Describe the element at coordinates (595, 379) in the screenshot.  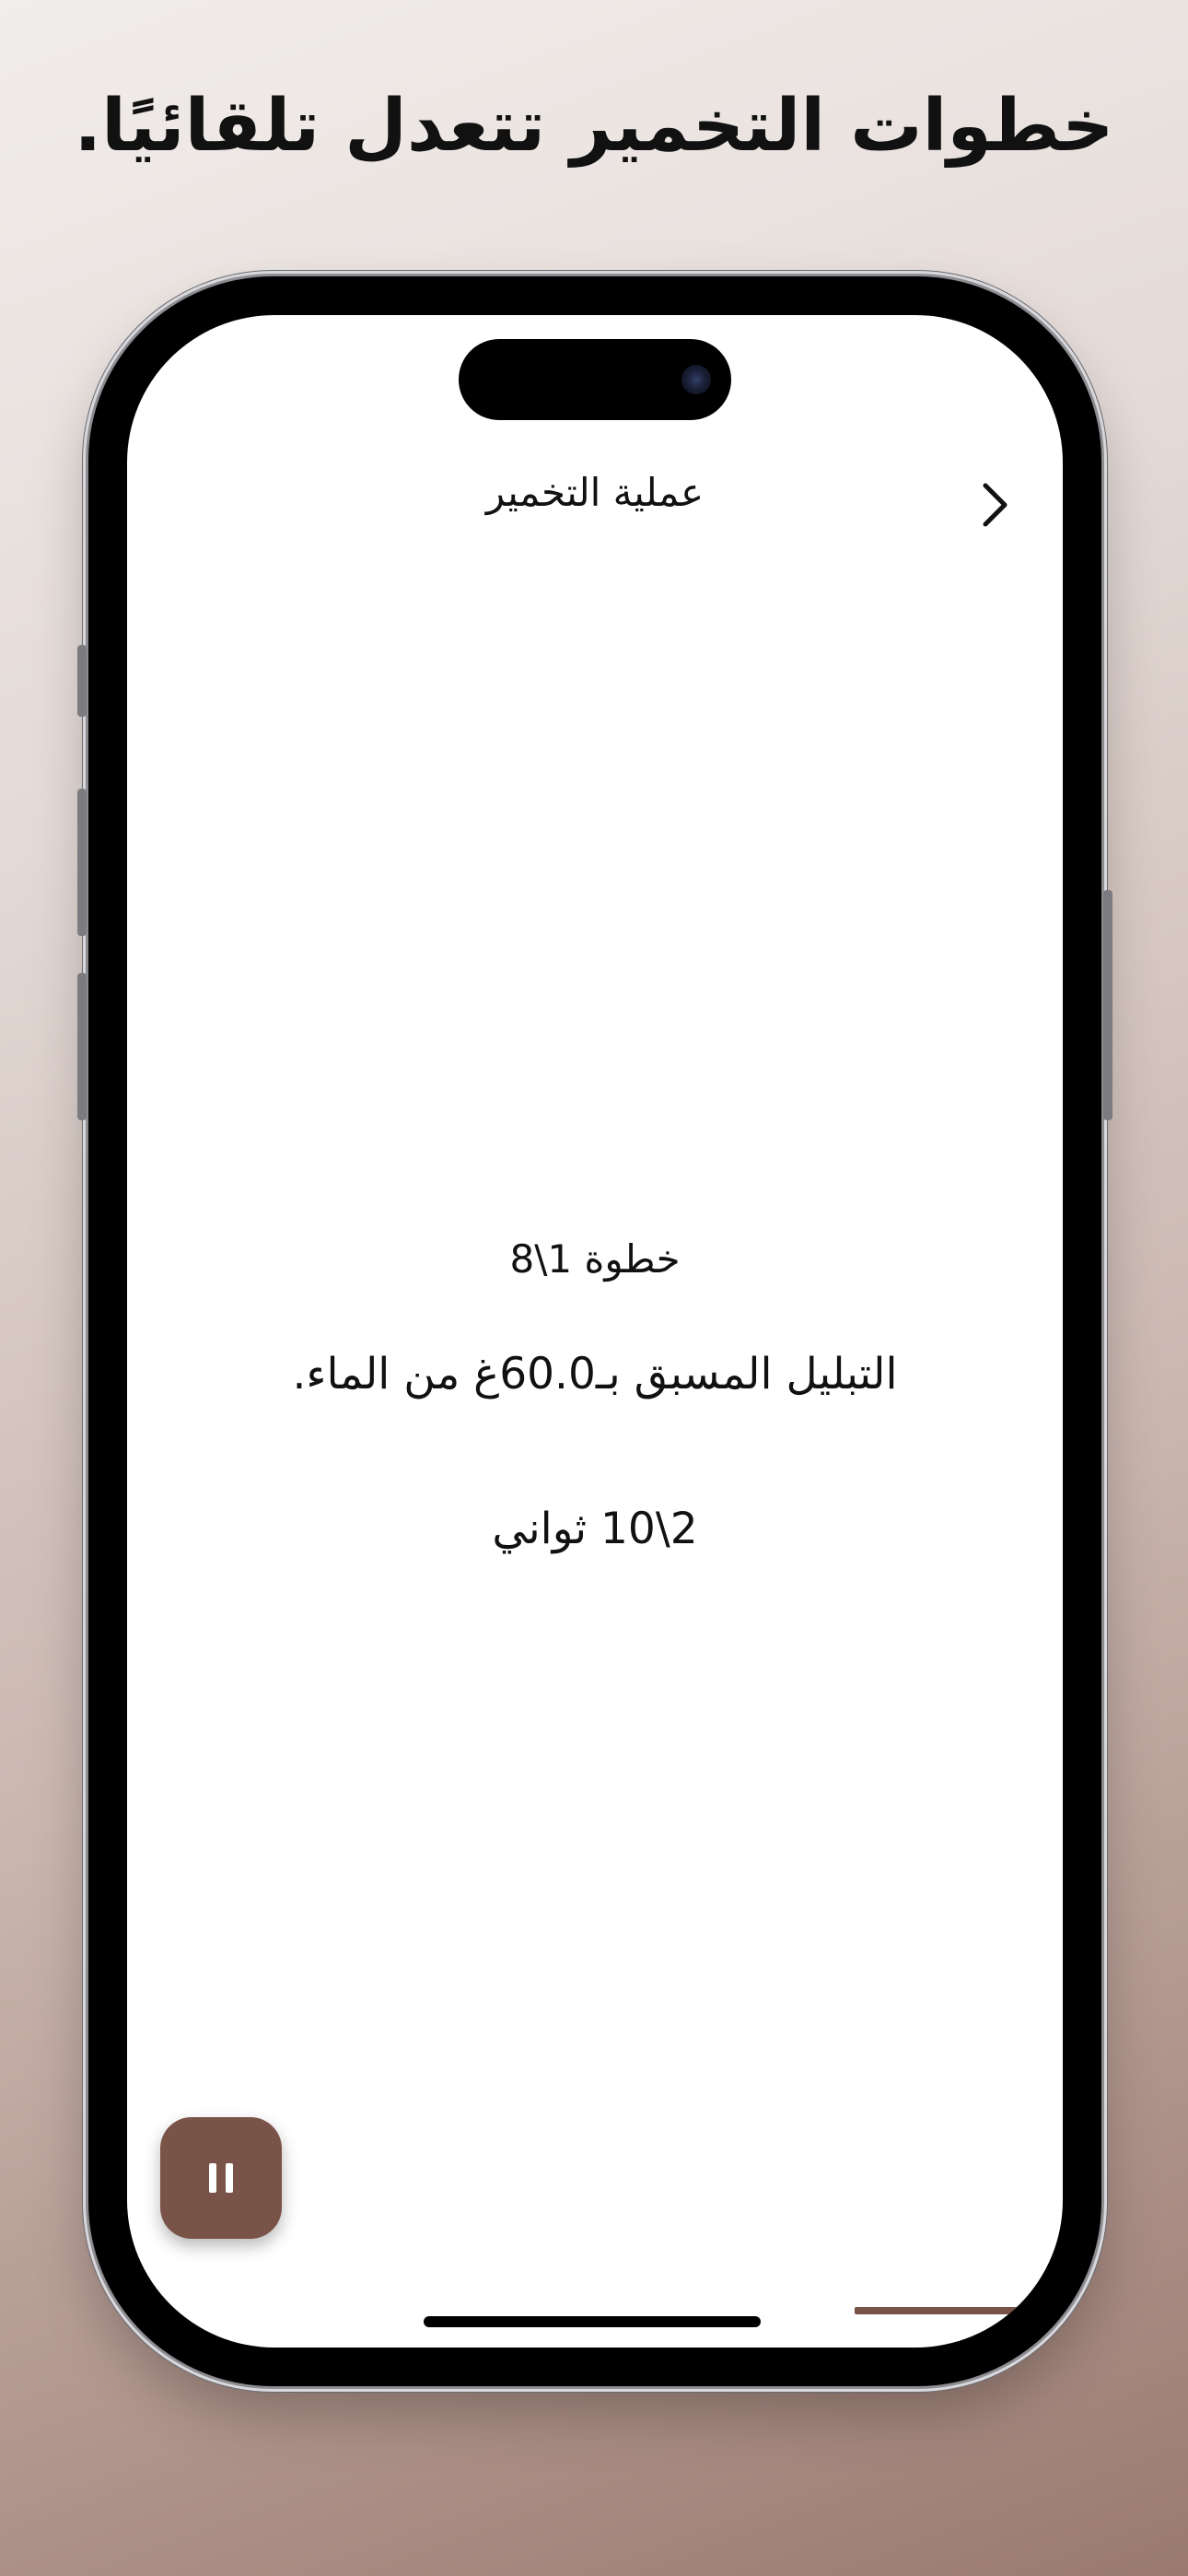
I see `dynamic-island` at that location.